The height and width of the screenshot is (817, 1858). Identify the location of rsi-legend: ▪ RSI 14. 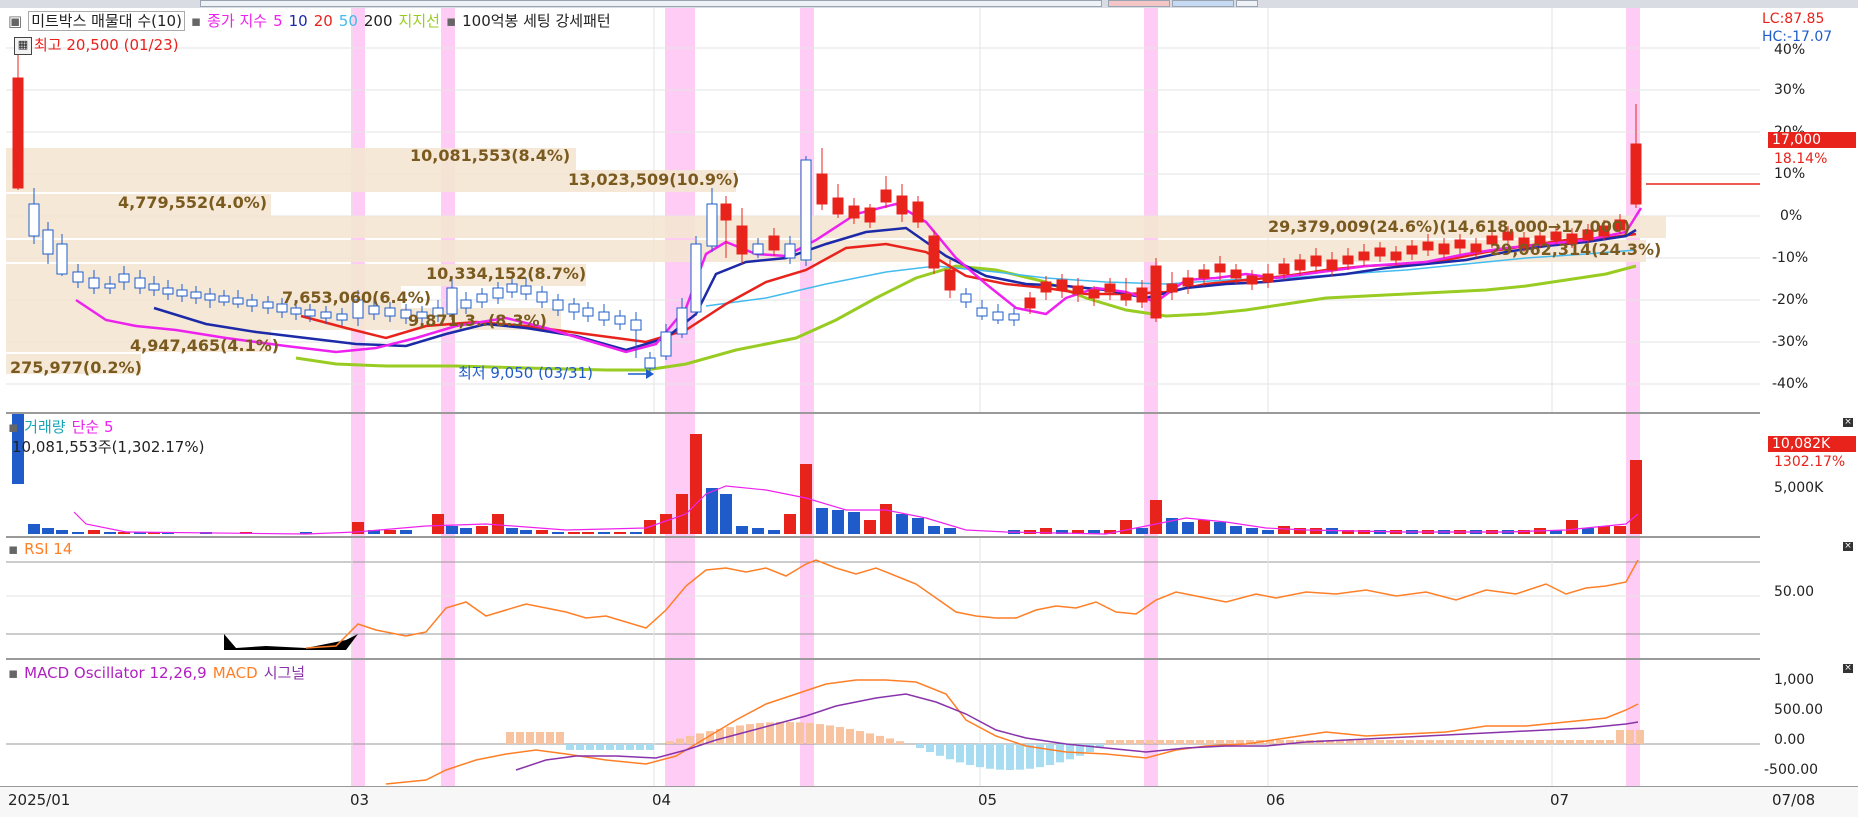
(43, 549).